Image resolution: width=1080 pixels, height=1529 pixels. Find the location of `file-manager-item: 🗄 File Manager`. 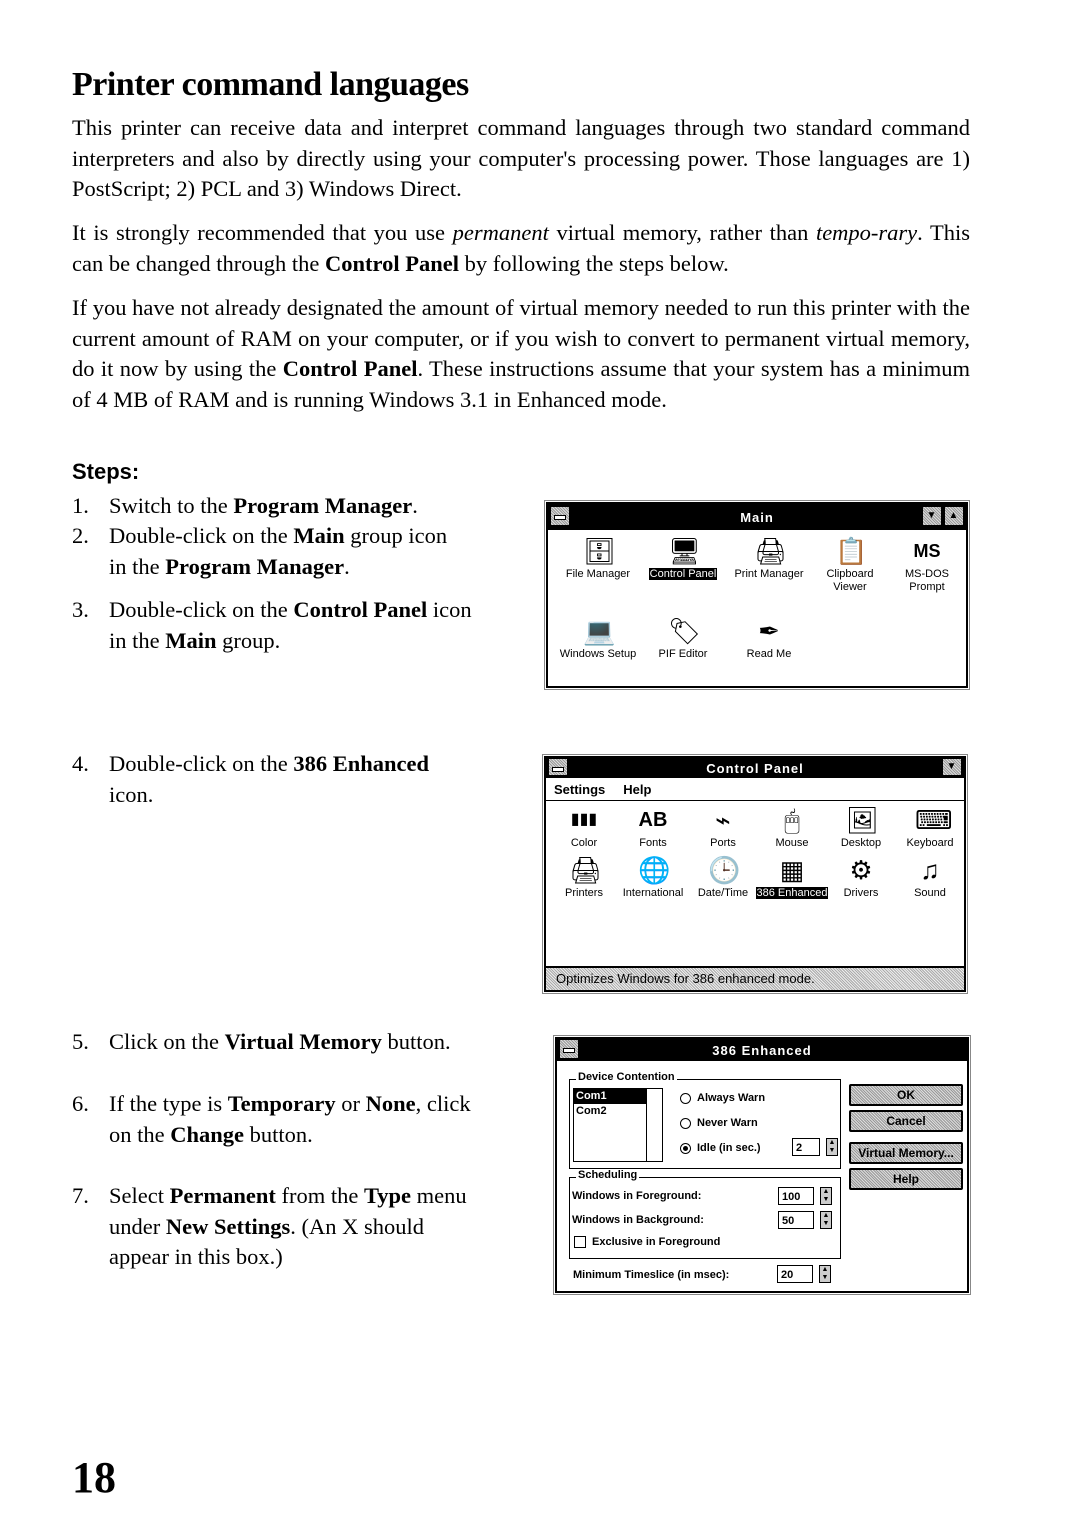

file-manager-item: 🗄 File Manager is located at coordinates (598, 558).